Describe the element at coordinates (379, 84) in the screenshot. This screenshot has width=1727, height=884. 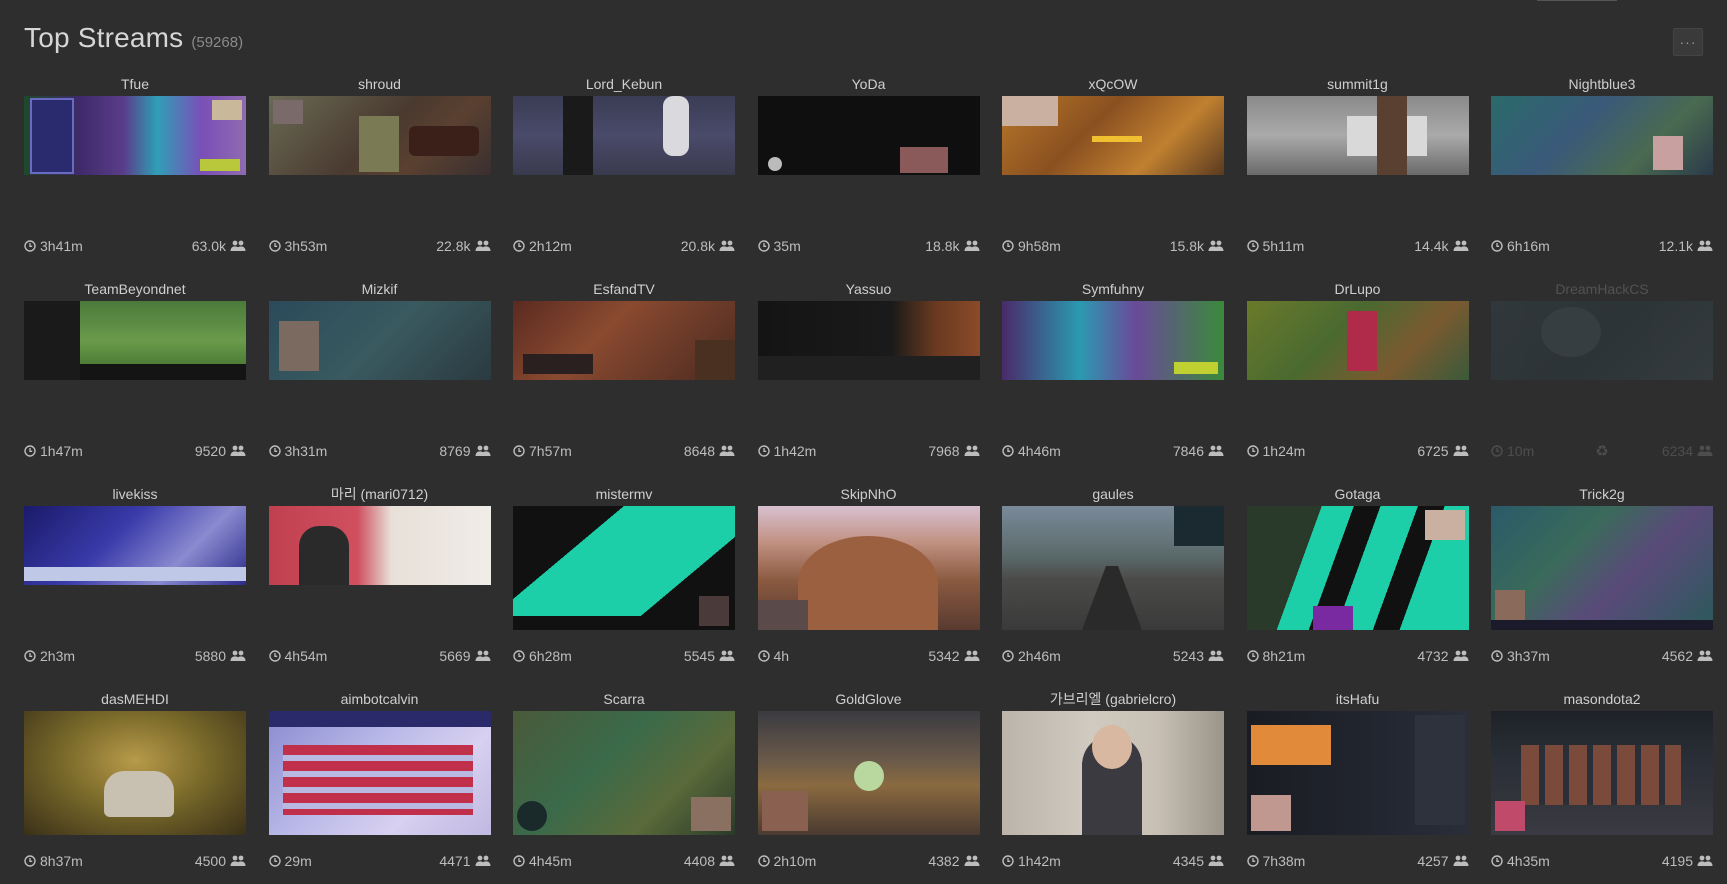
I see `stream-name: shroud` at that location.